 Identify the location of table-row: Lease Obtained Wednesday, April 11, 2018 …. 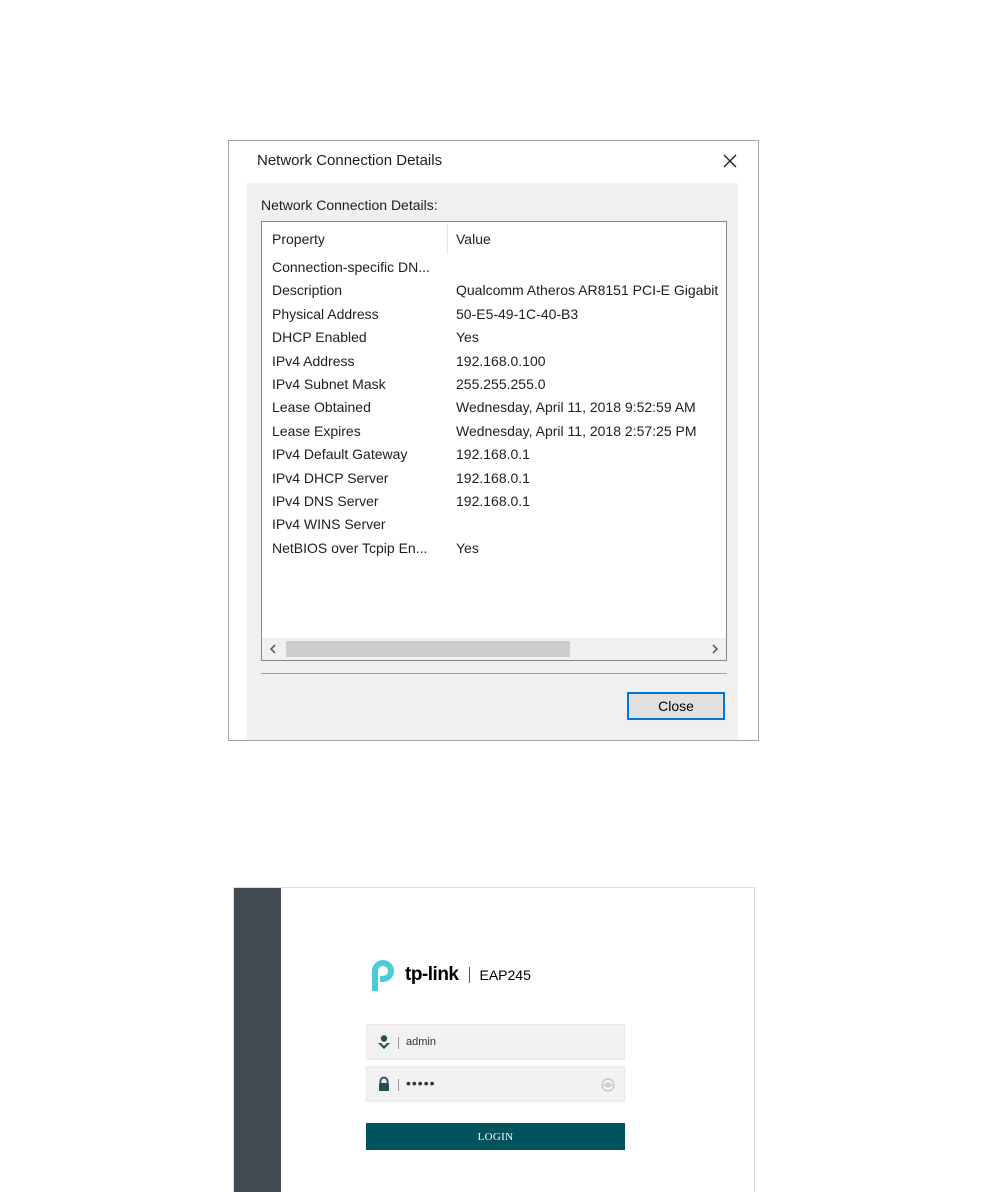
(494, 407).